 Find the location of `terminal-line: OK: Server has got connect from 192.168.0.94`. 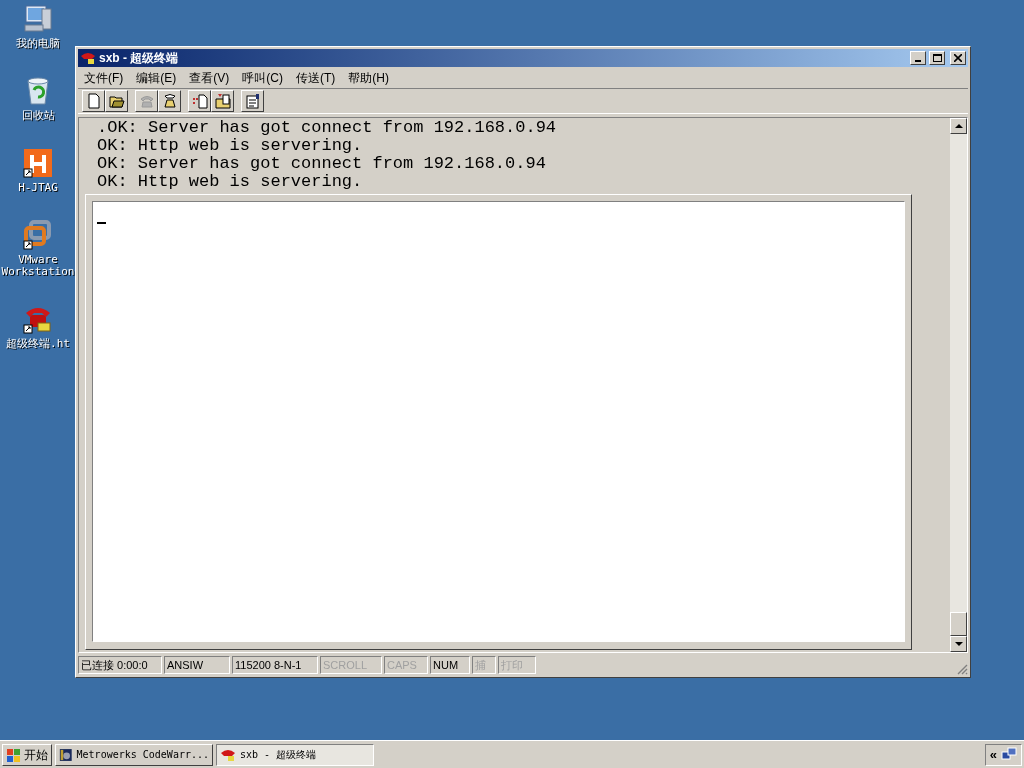

terminal-line: OK: Server has got connect from 192.168.0.94 is located at coordinates (322, 164).